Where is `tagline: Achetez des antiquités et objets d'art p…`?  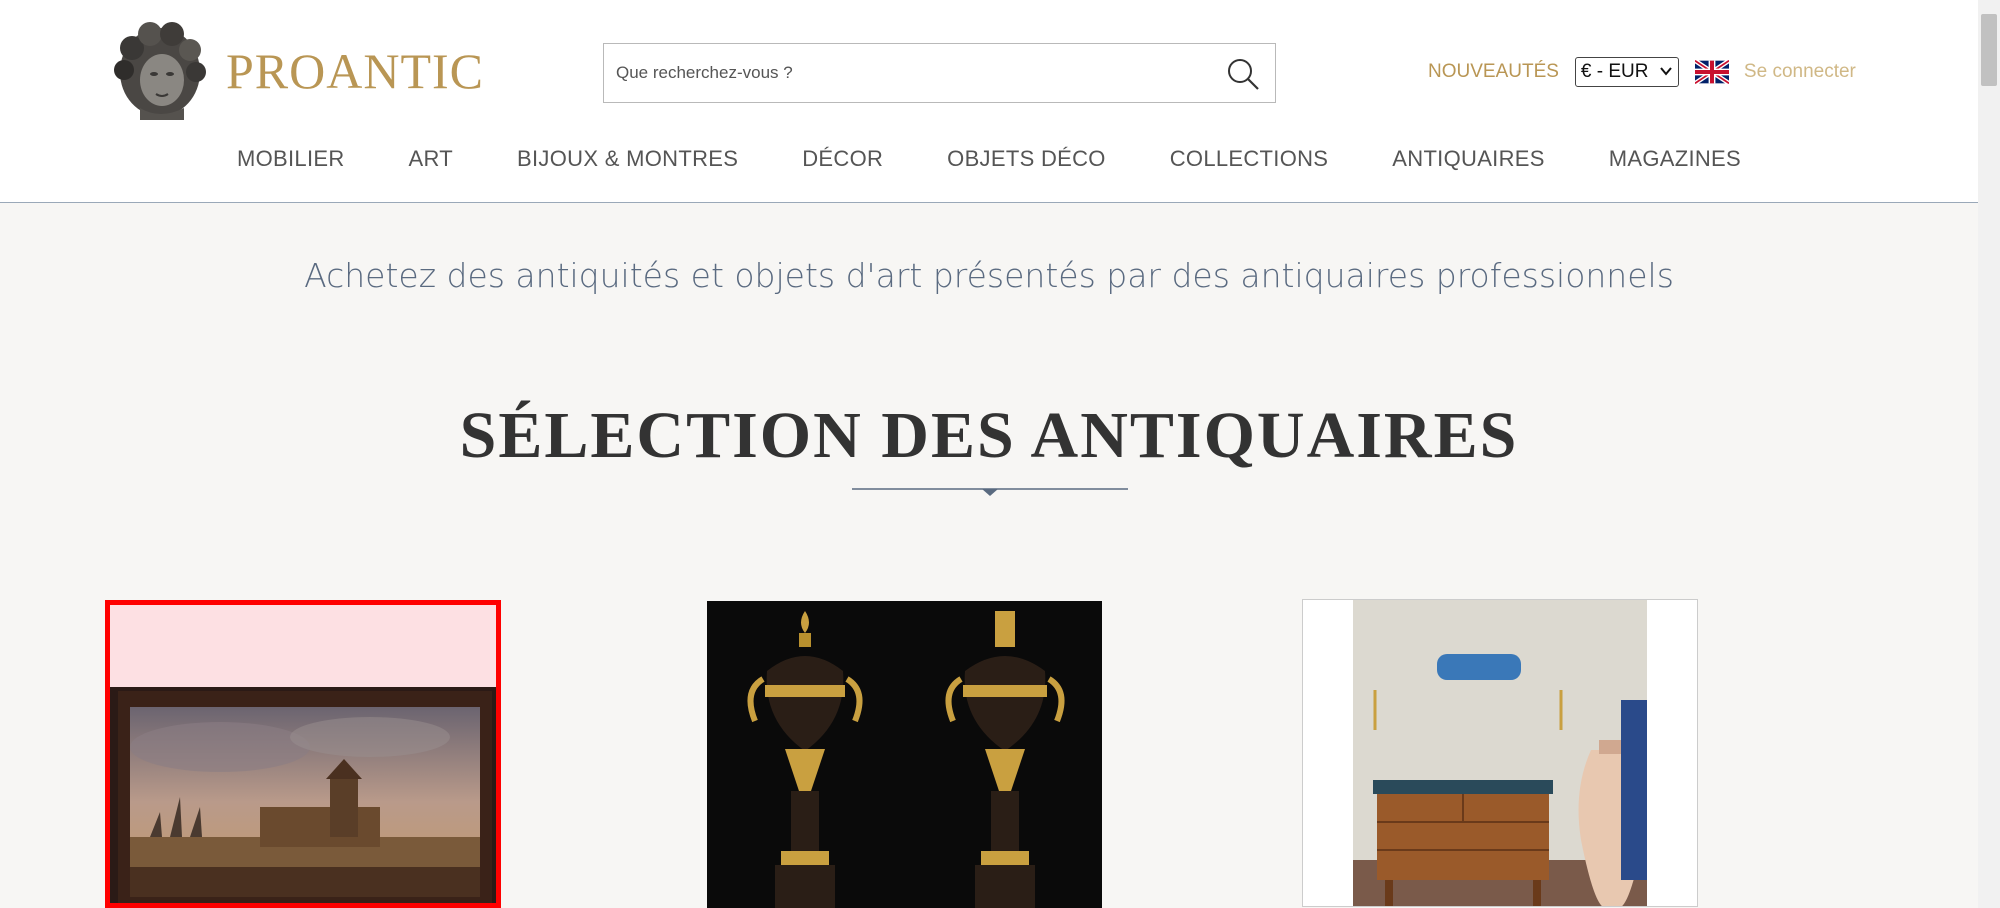 tagline: Achetez des antiquités et objets d'art p… is located at coordinates (989, 275).